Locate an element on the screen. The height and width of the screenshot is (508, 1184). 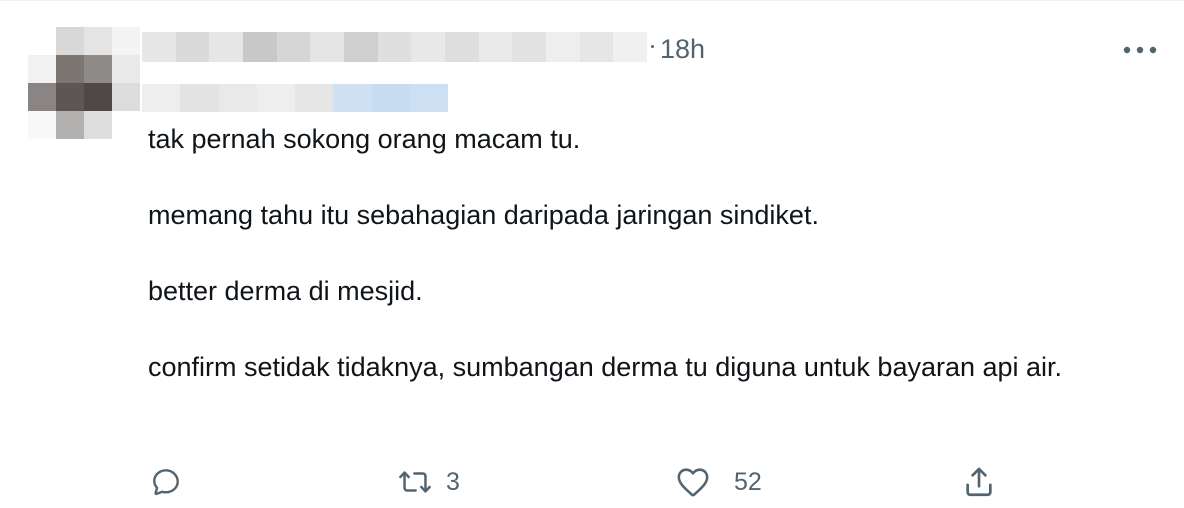
tweet-text-line: better derma di mesjid. is located at coordinates (285, 291).